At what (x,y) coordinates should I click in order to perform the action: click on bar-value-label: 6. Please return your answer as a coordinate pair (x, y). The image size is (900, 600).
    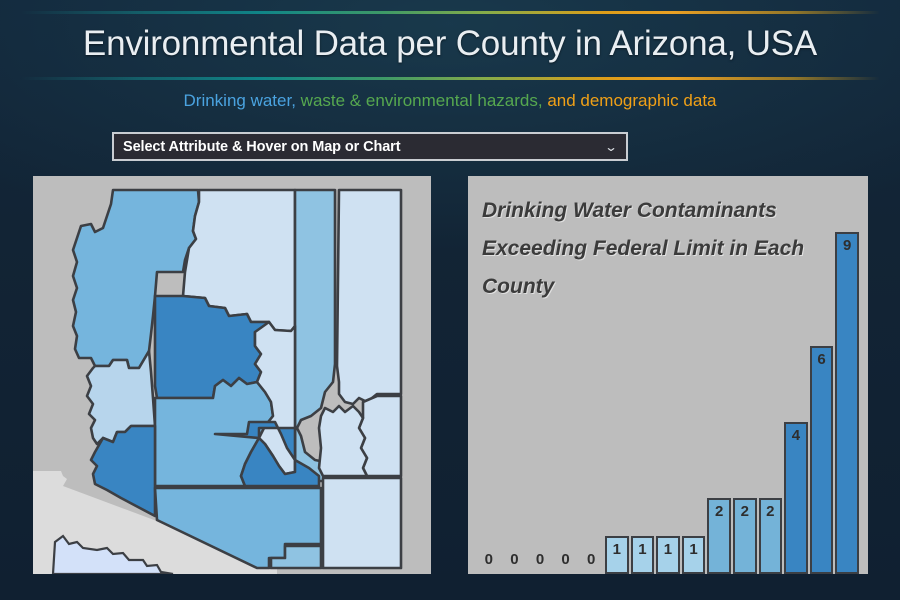
    Looking at the image, I should click on (821, 359).